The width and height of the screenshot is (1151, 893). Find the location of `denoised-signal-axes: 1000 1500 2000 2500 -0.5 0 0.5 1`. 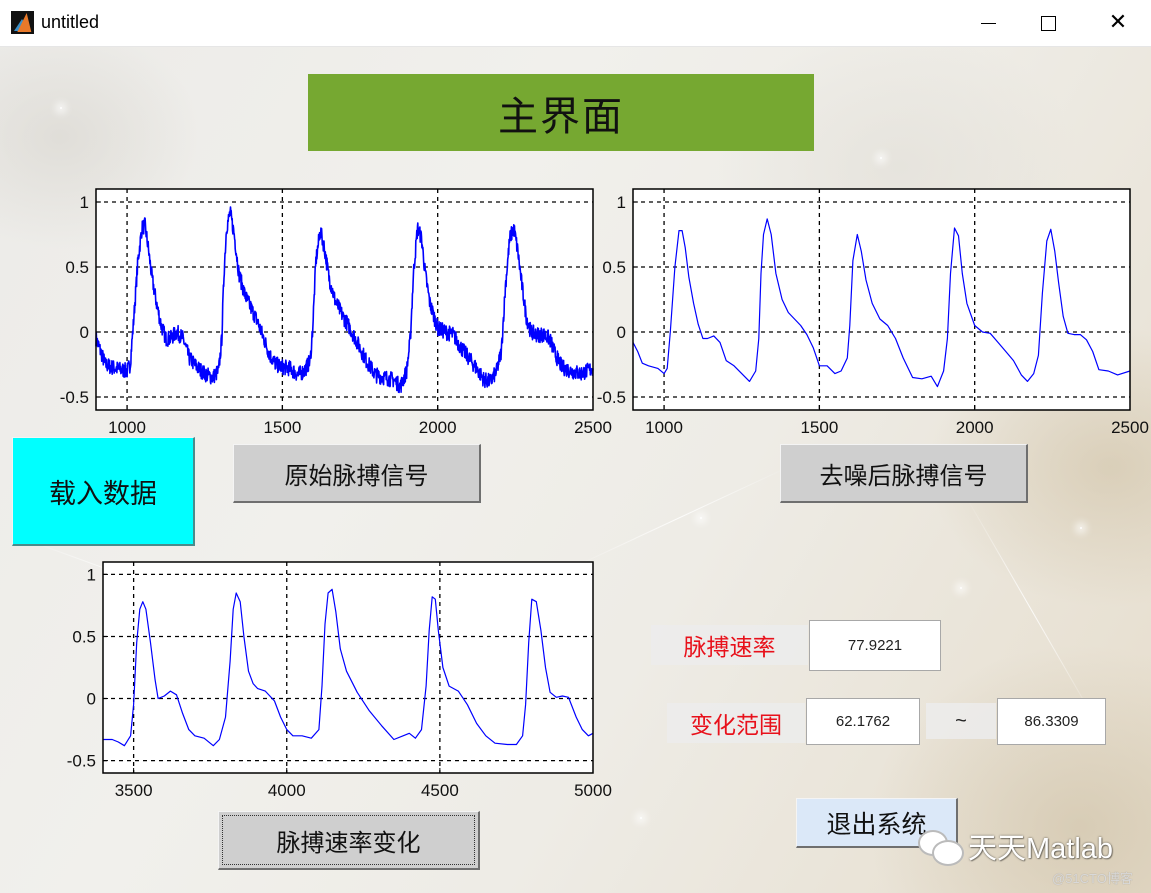

denoised-signal-axes: 1000 1500 2000 2500 -0.5 0 0.5 1 is located at coordinates (873, 312).